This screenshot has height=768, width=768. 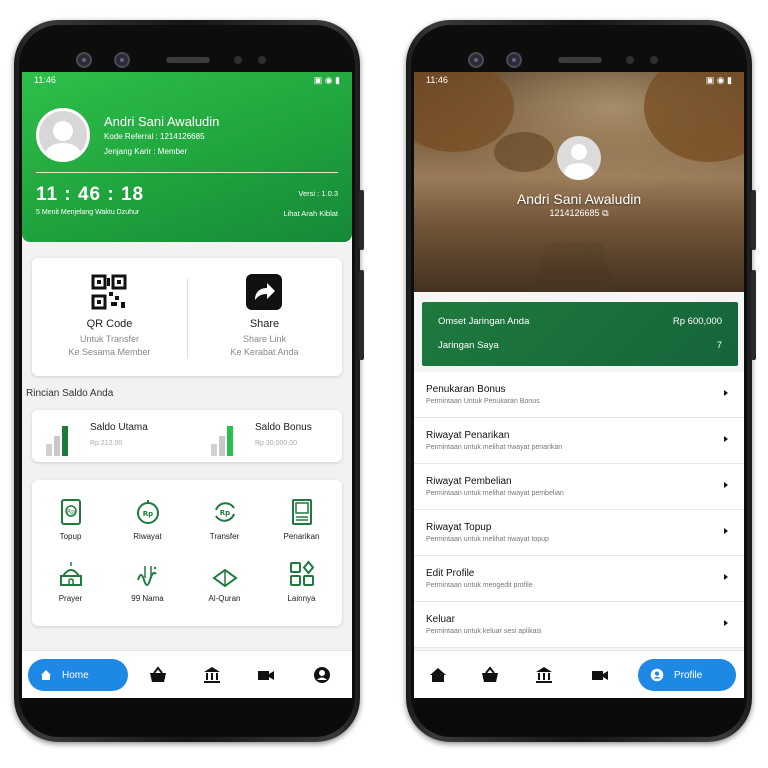 I want to click on riwayat-icon: Rp, so click(x=148, y=512).